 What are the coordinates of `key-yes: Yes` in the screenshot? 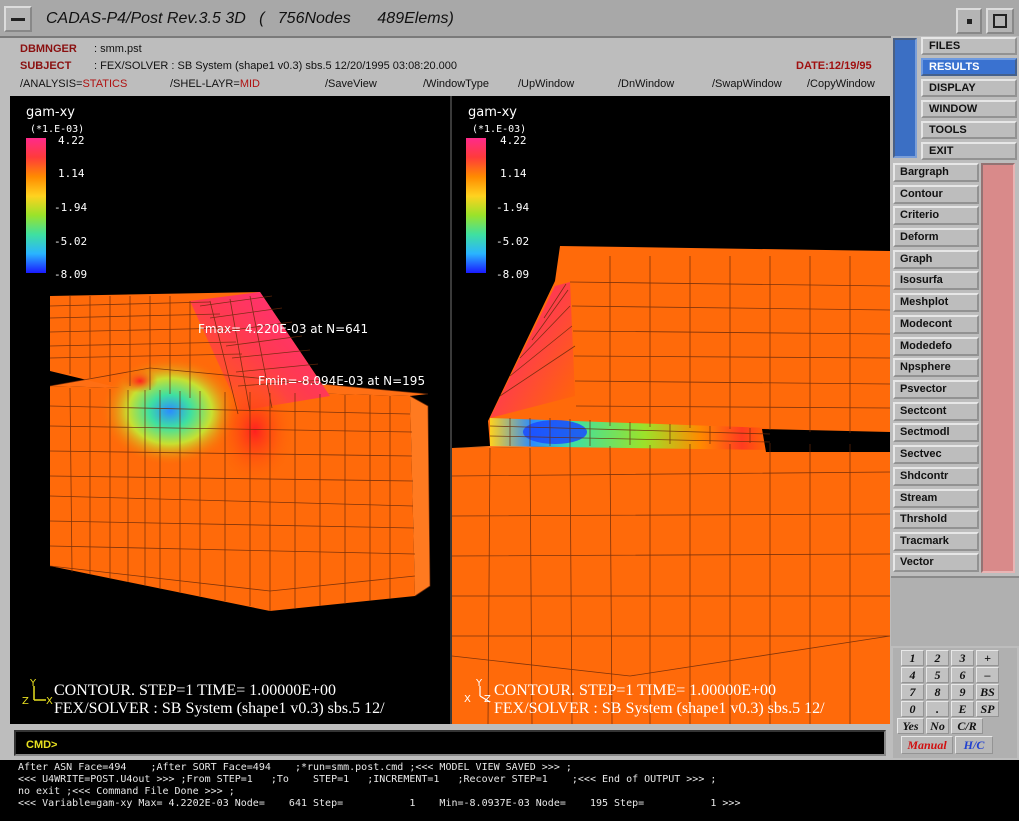 It's located at (910, 726).